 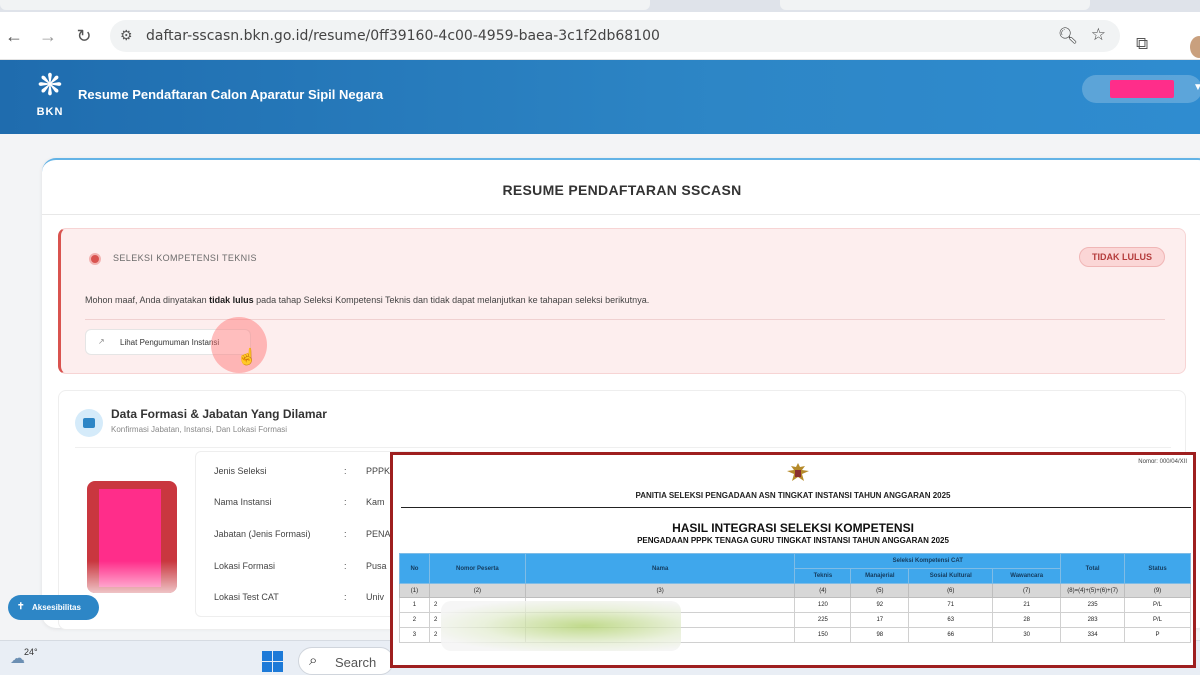 I want to click on redacted-username, so click(x=1142, y=89).